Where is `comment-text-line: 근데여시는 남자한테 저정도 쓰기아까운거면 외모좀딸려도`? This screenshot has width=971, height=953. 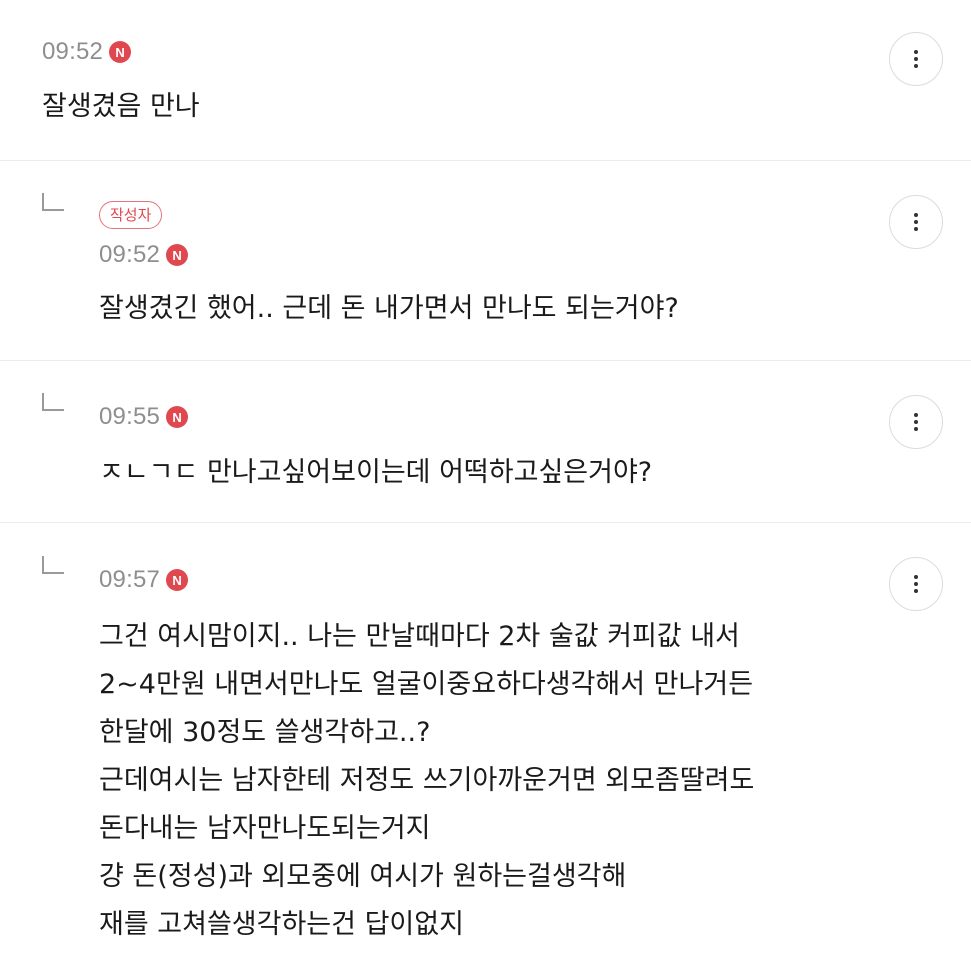
comment-text-line: 근데여시는 남자한테 저정도 쓰기아까운거면 외모좀딸려도 is located at coordinates (427, 780).